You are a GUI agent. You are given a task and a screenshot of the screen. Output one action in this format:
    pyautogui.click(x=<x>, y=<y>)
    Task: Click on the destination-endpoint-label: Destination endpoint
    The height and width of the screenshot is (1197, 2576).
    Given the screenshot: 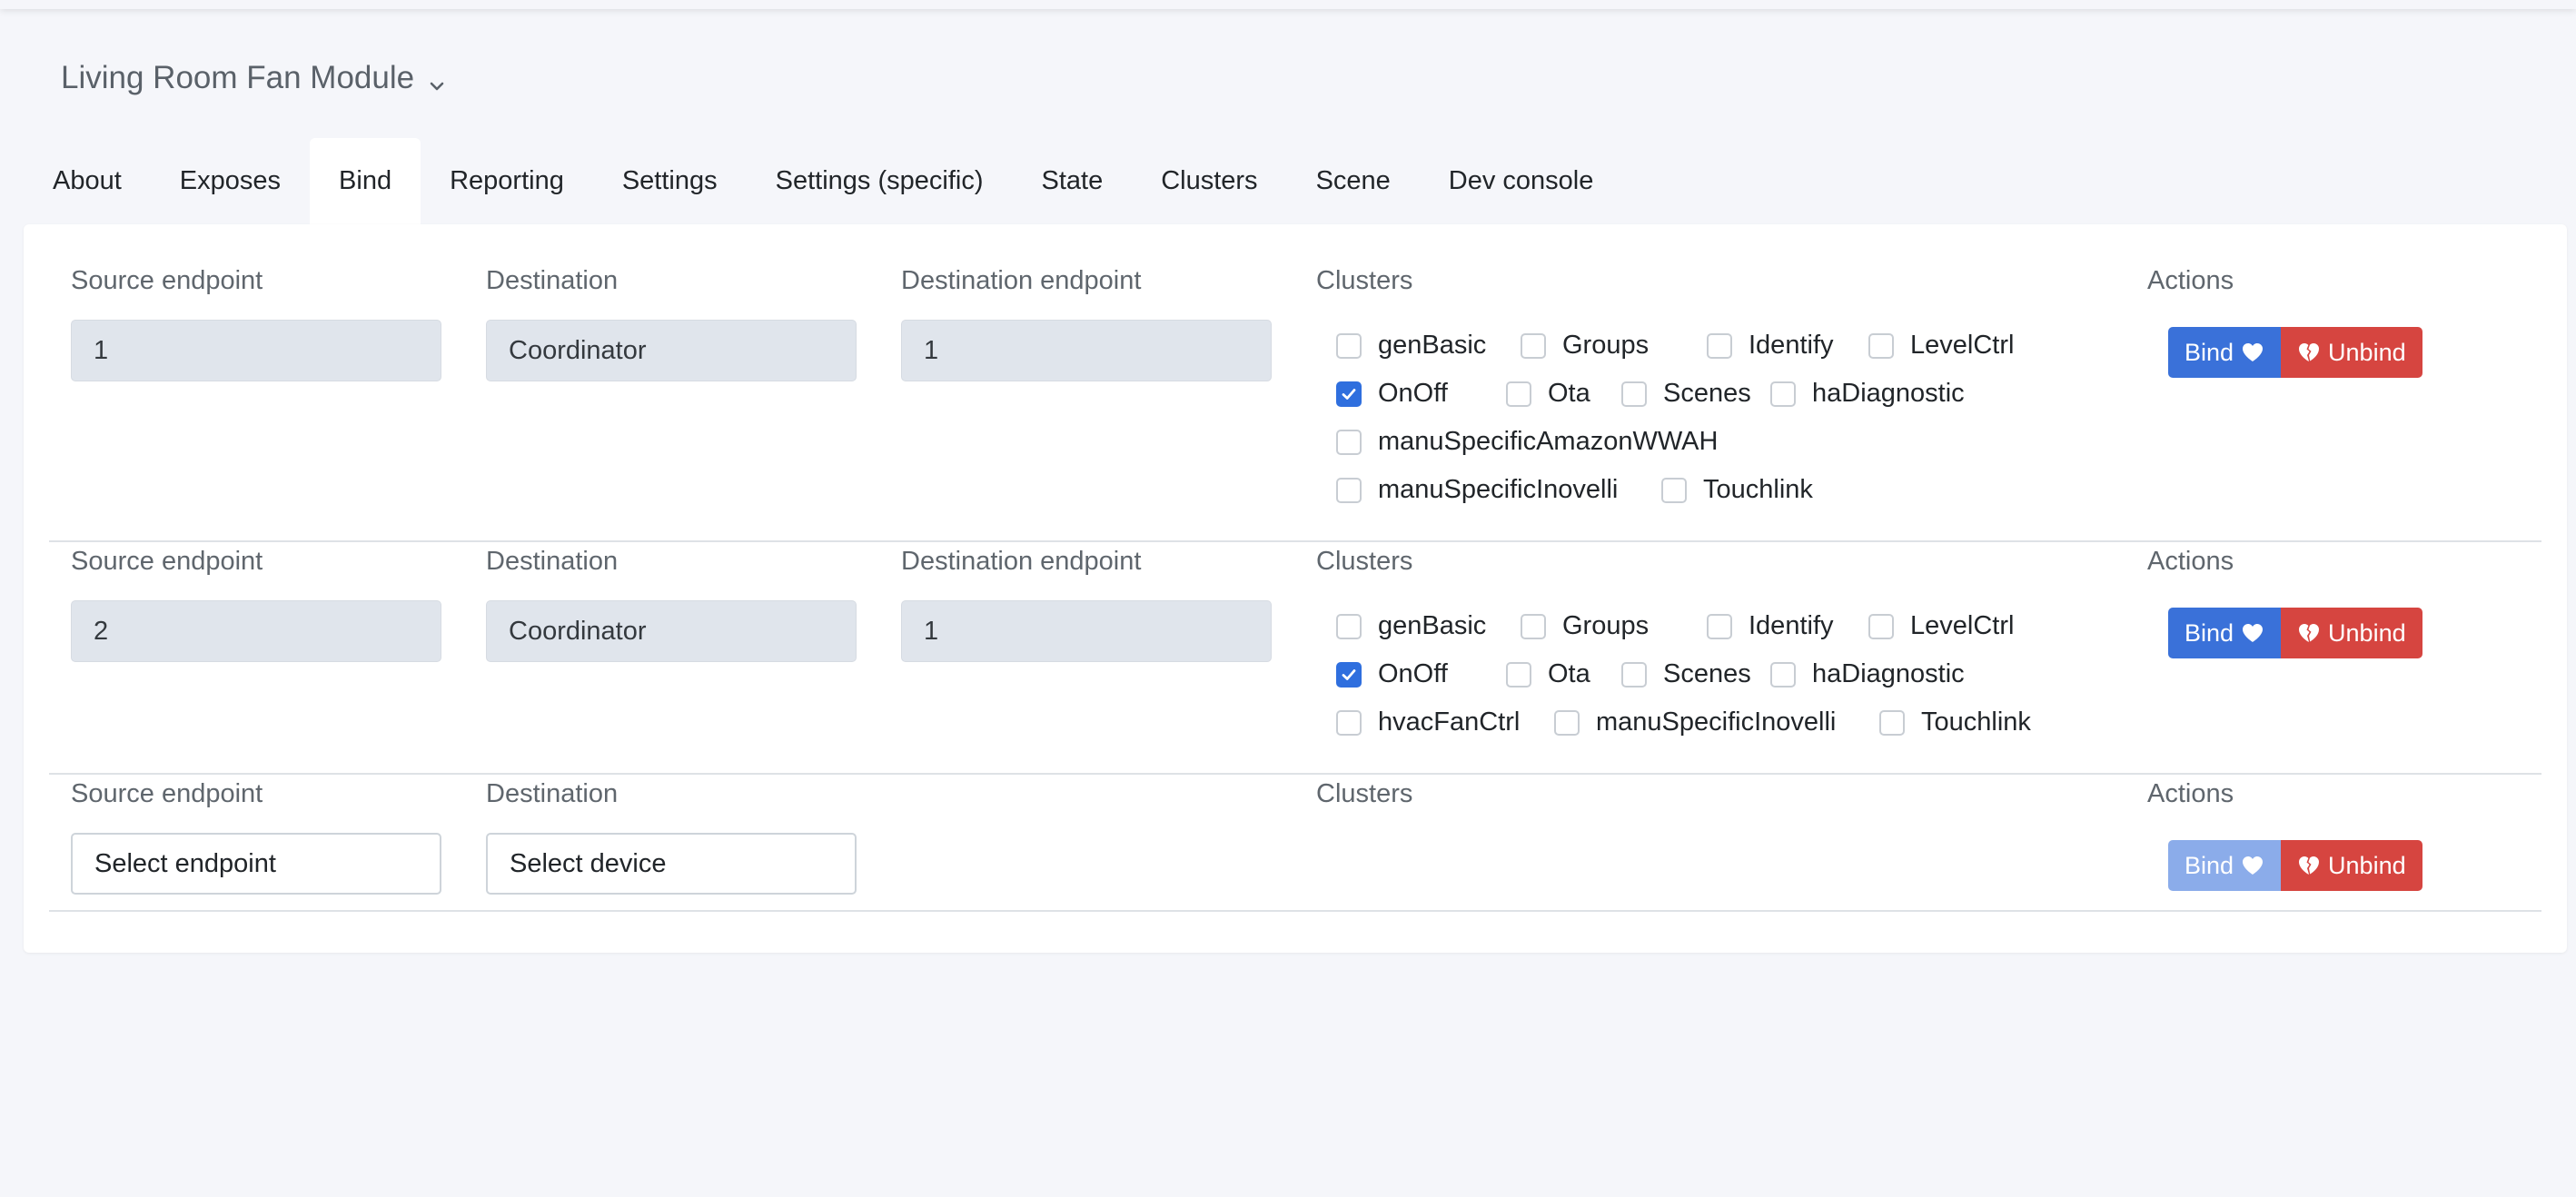 What is the action you would take?
    pyautogui.click(x=1021, y=562)
    